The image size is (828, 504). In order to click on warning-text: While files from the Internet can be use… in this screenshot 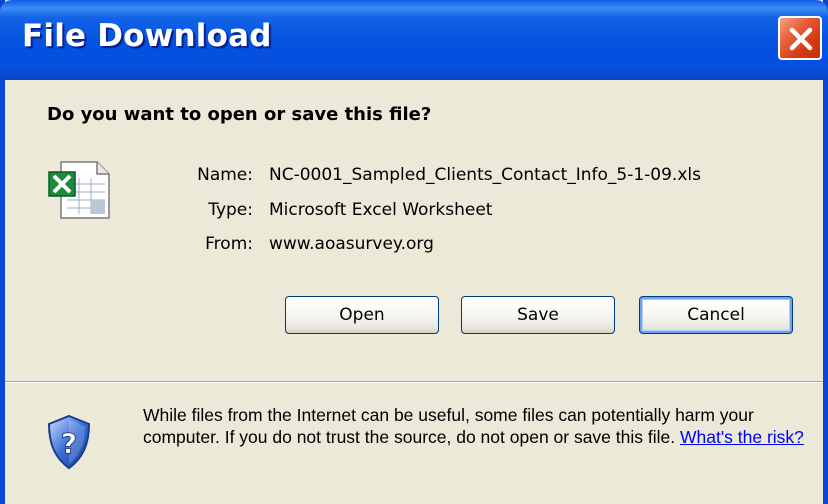, I will do `click(448, 426)`.